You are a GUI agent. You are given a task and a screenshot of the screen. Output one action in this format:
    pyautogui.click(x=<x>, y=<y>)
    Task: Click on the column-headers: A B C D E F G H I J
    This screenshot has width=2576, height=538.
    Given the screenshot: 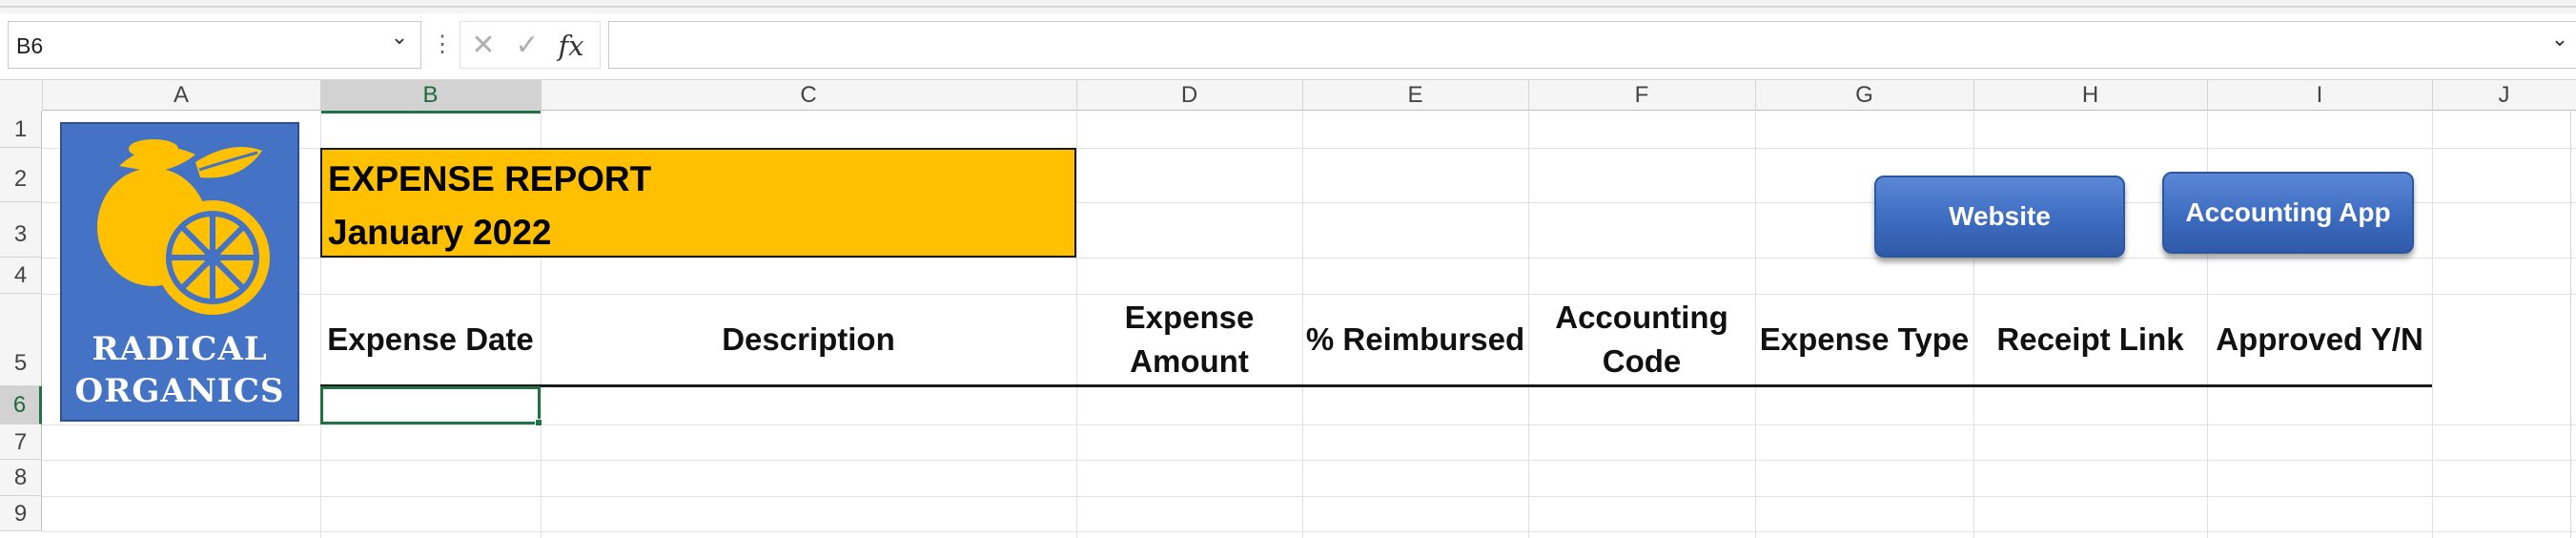 What is the action you would take?
    pyautogui.click(x=1288, y=97)
    